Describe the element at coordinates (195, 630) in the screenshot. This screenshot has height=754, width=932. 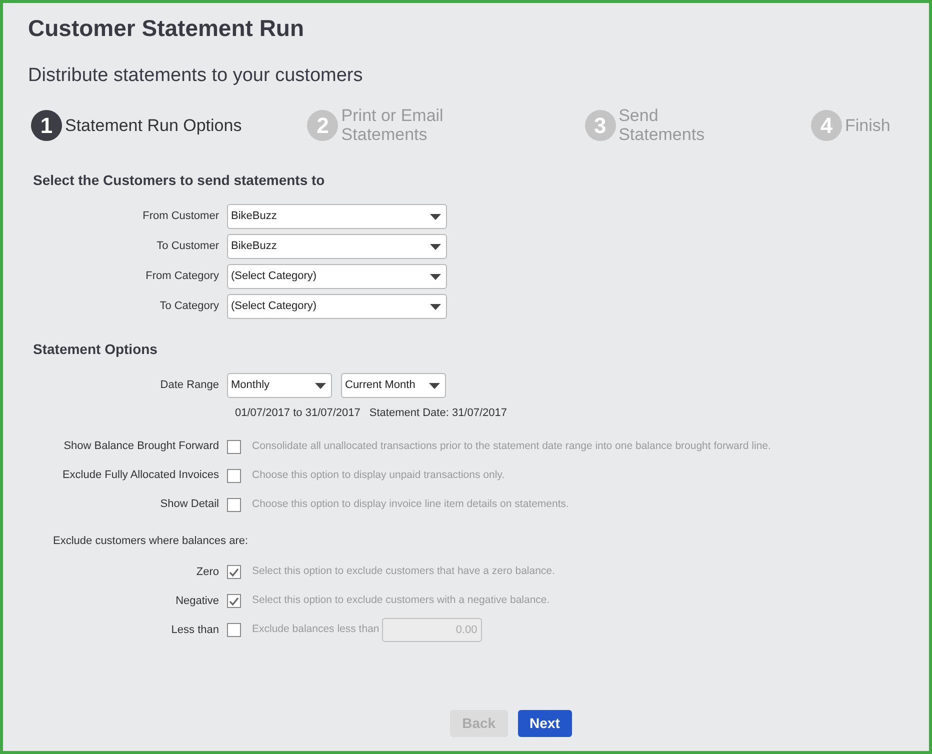
I see `field-label: Less than` at that location.